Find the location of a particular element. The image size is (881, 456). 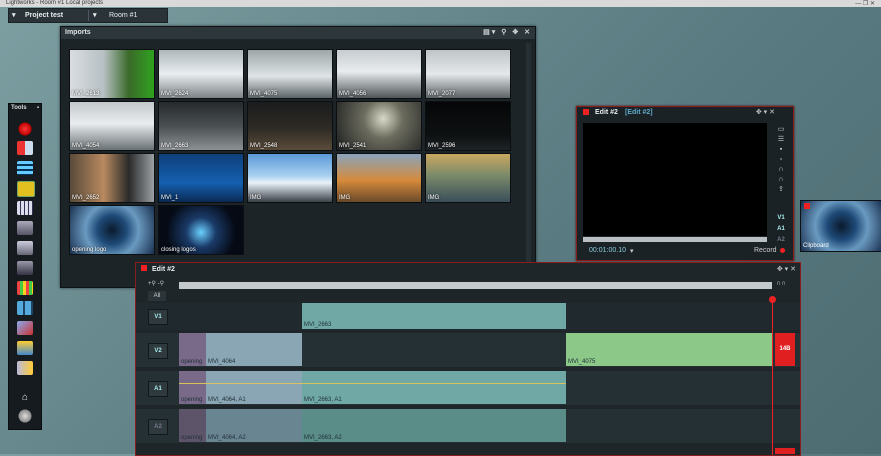

window-controls: — ❐ ✕ is located at coordinates (865, 3).